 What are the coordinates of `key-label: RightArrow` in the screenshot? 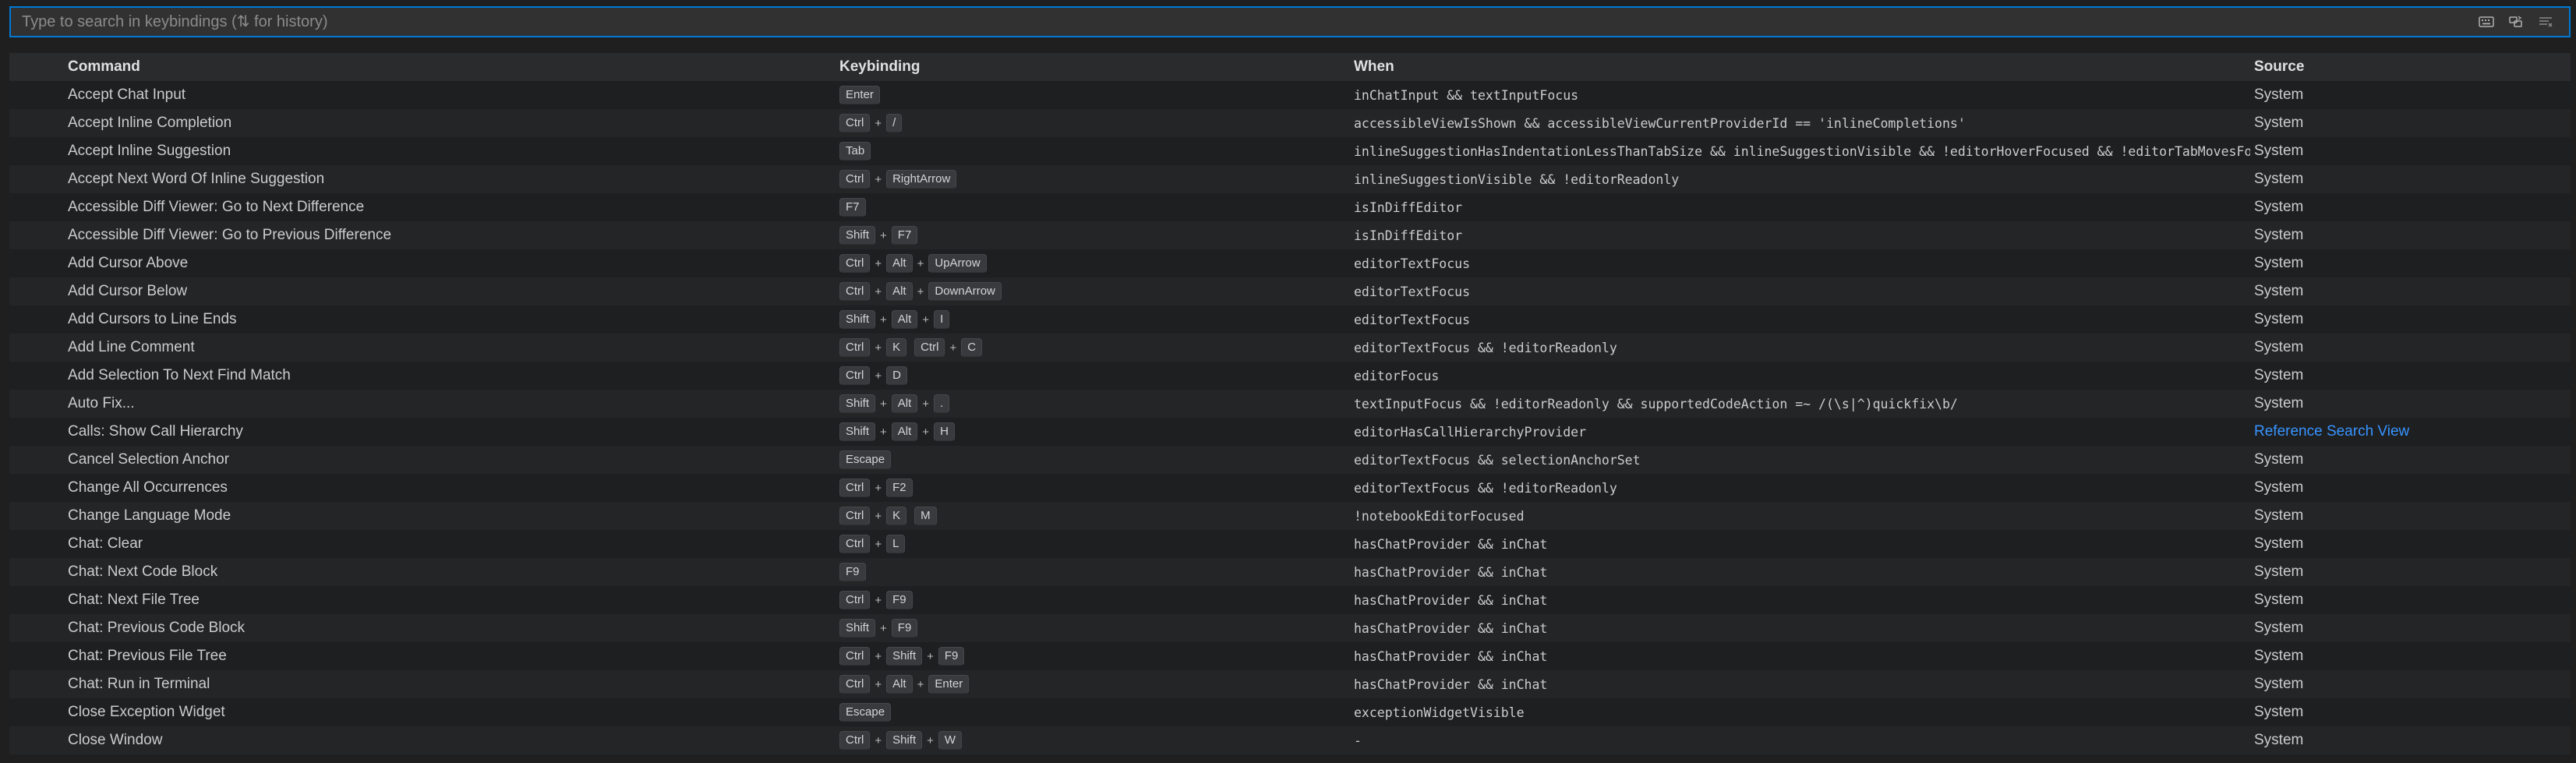 It's located at (921, 180).